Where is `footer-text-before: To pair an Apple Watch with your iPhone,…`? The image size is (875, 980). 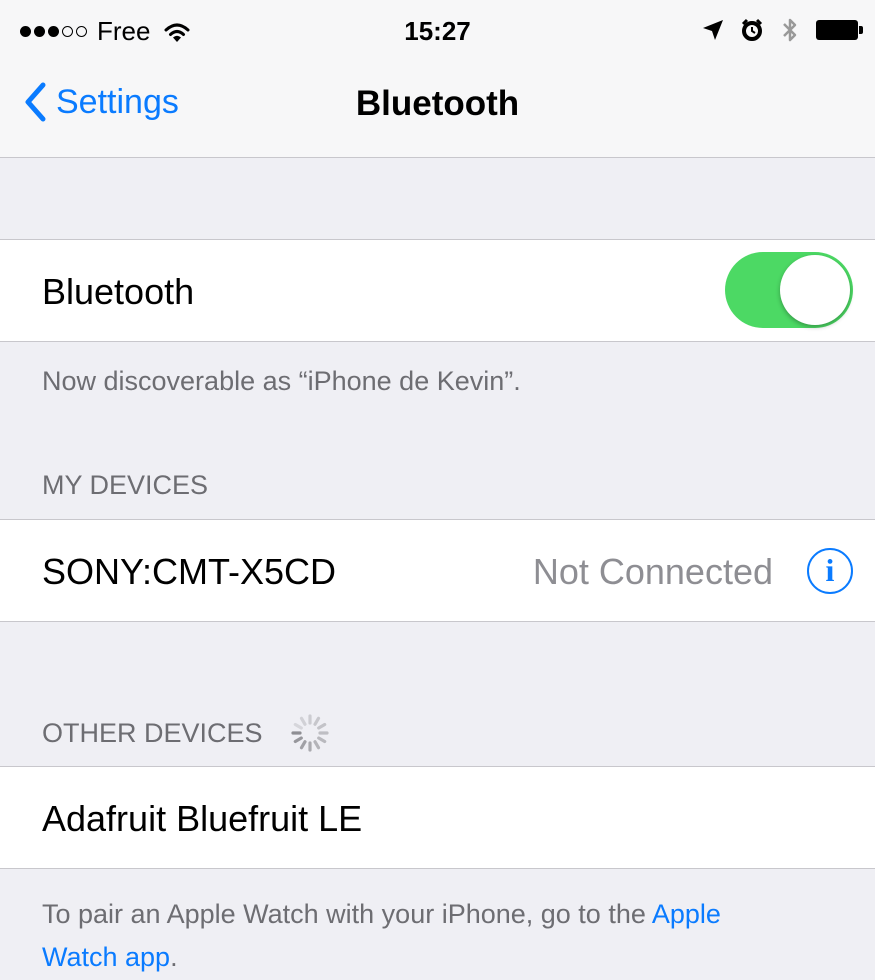
footer-text-before: To pair an Apple Watch with your iPhone,… is located at coordinates (347, 914).